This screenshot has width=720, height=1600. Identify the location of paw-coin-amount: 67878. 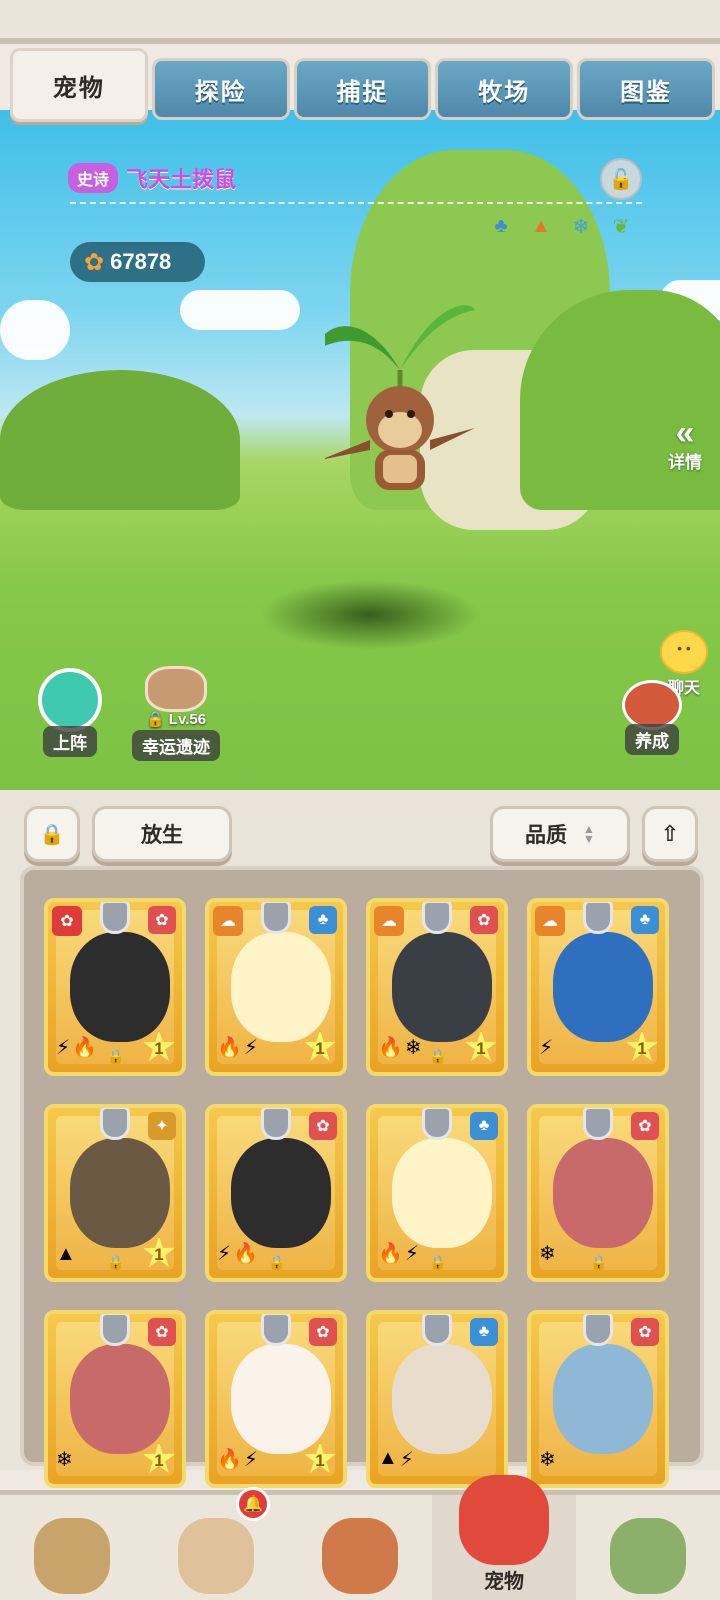
(141, 261).